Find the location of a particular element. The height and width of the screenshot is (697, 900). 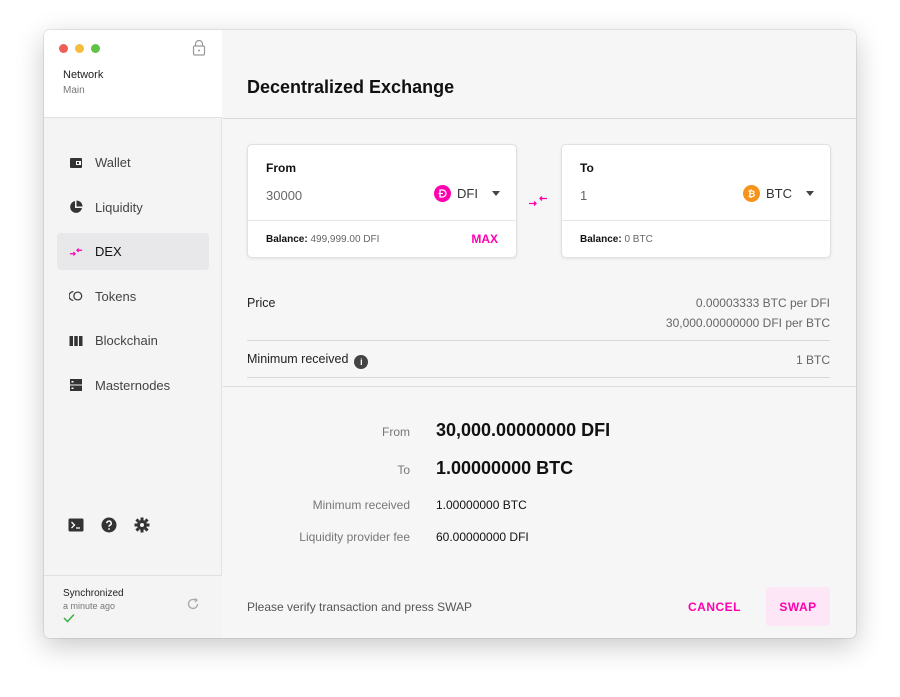

lock-icon is located at coordinates (199, 48).